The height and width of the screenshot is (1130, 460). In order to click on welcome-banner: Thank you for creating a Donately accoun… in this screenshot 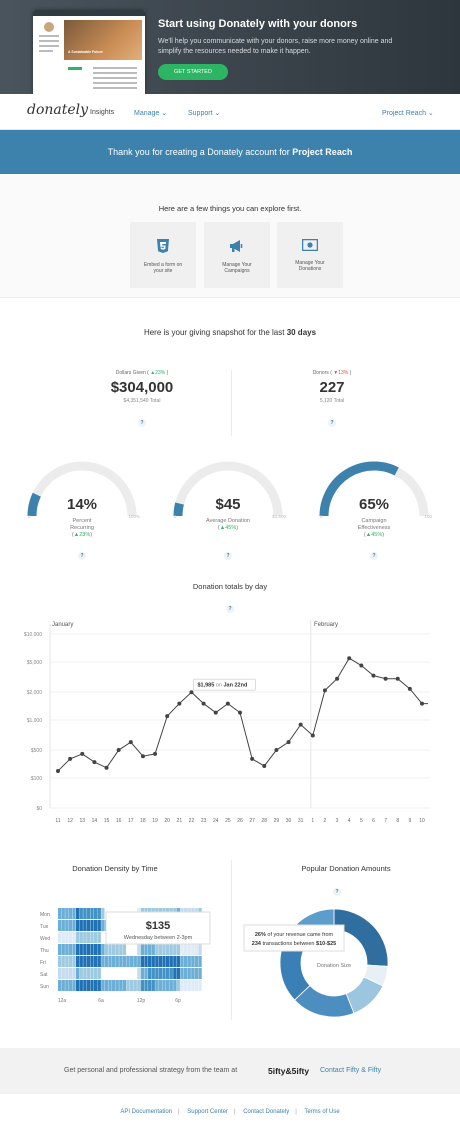, I will do `click(230, 152)`.